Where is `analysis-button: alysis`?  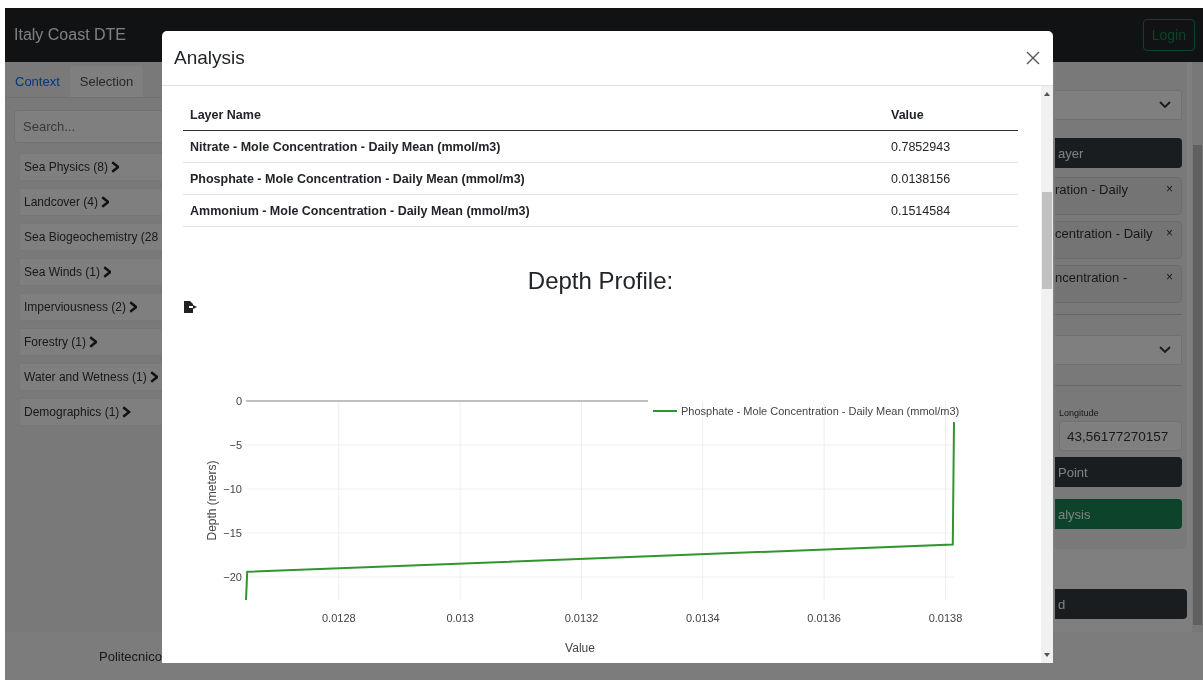 analysis-button: alysis is located at coordinates (1118, 514).